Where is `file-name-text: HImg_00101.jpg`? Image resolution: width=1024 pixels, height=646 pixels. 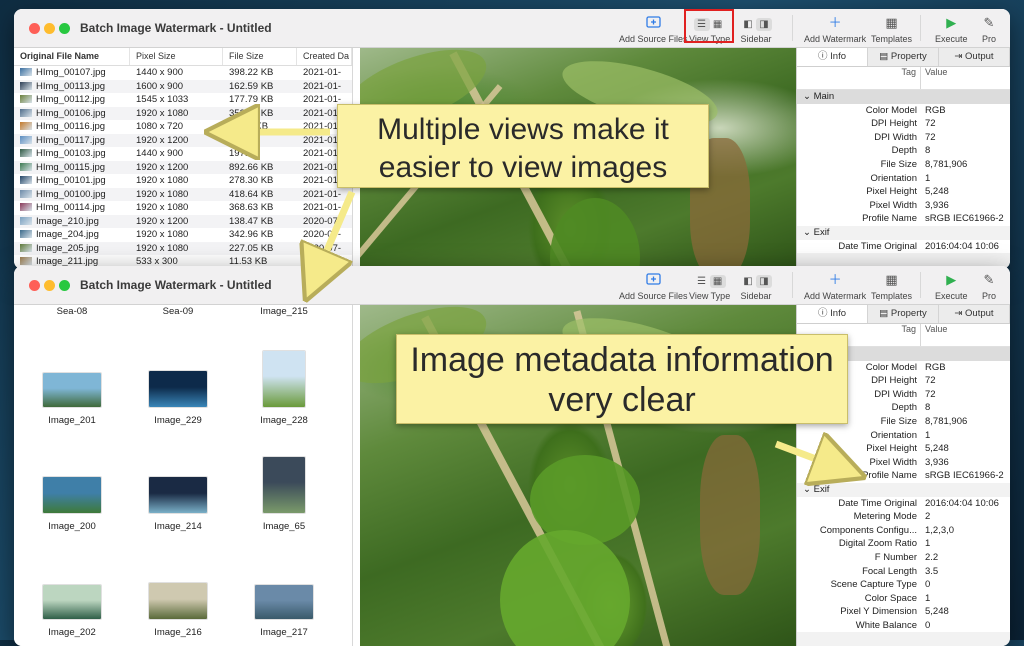
file-name-text: HImg_00101.jpg is located at coordinates (71, 180).